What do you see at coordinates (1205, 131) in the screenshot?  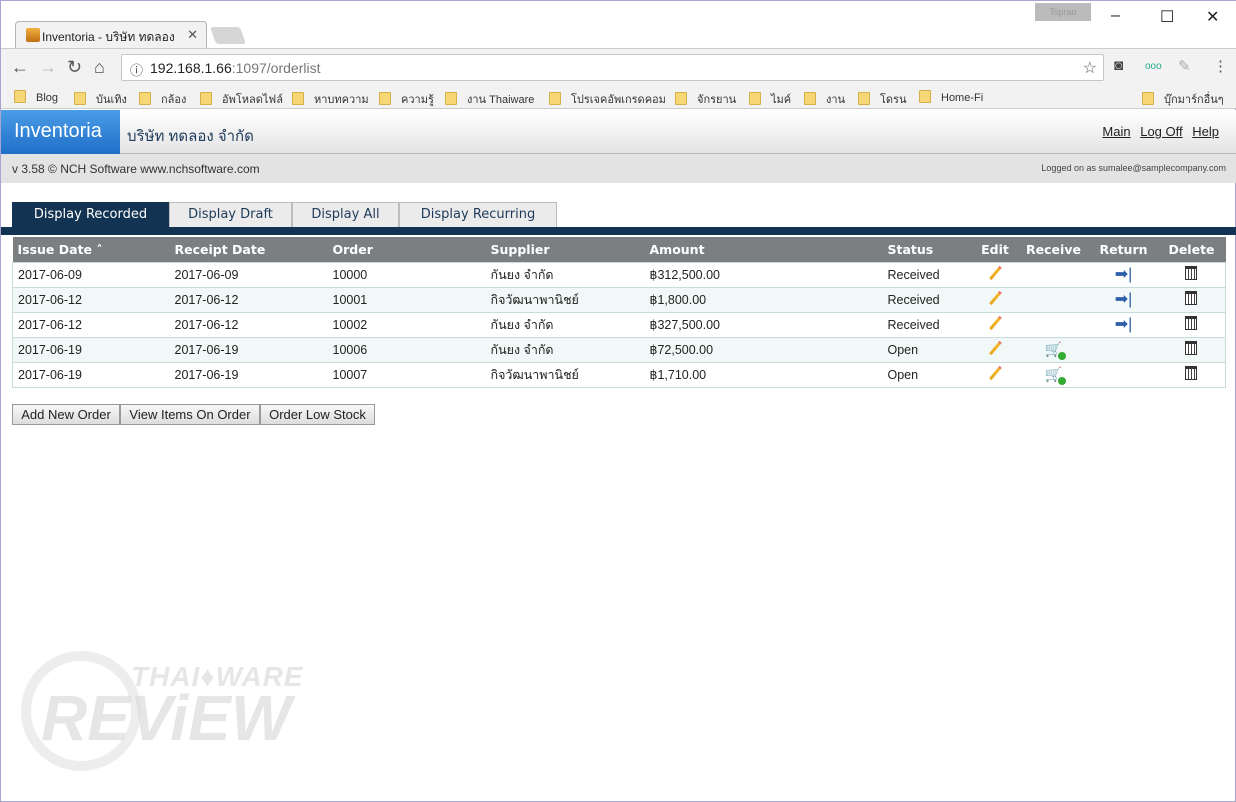 I see `help-link: Help` at bounding box center [1205, 131].